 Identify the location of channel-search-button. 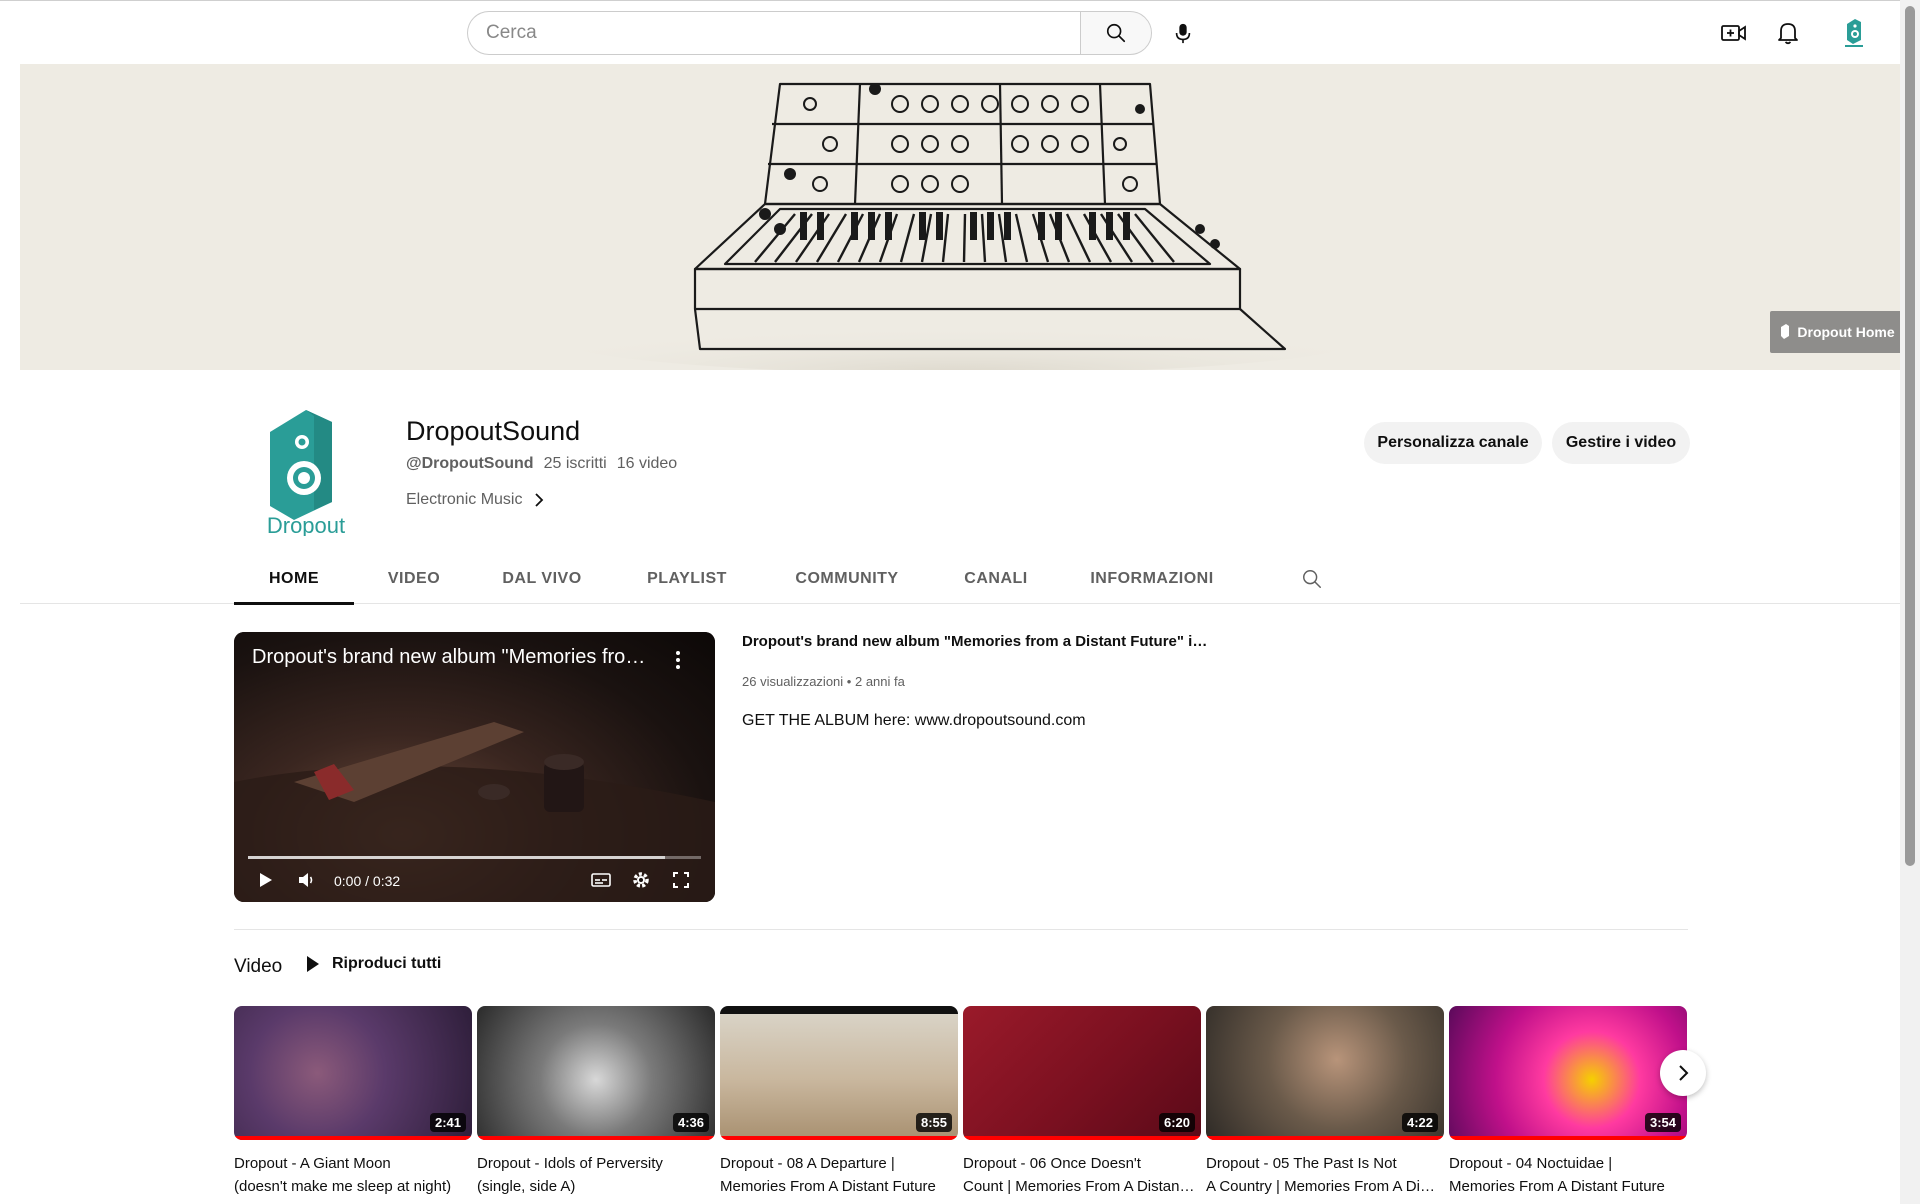
(1312, 579).